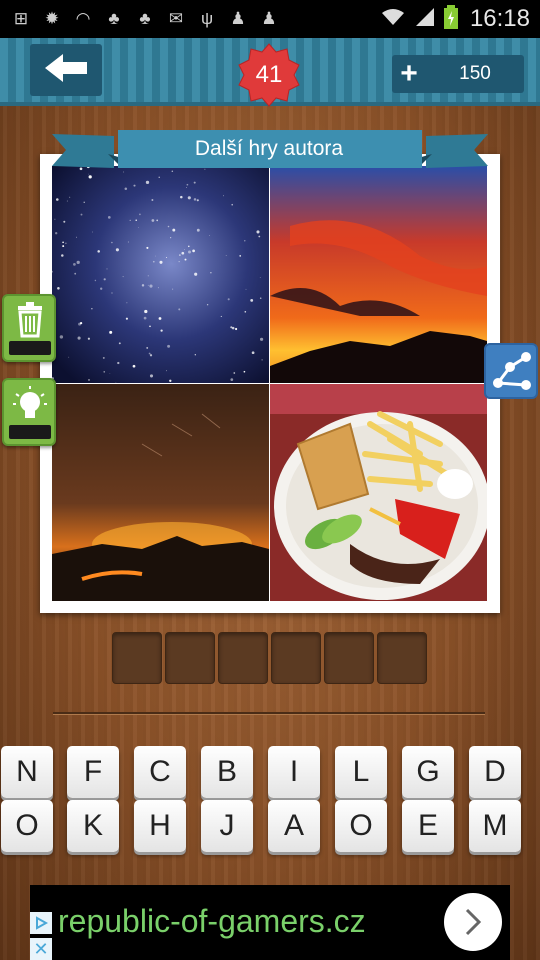 Image resolution: width=540 pixels, height=960 pixels. Describe the element at coordinates (160, 772) in the screenshot. I see `letter-key: C` at that location.